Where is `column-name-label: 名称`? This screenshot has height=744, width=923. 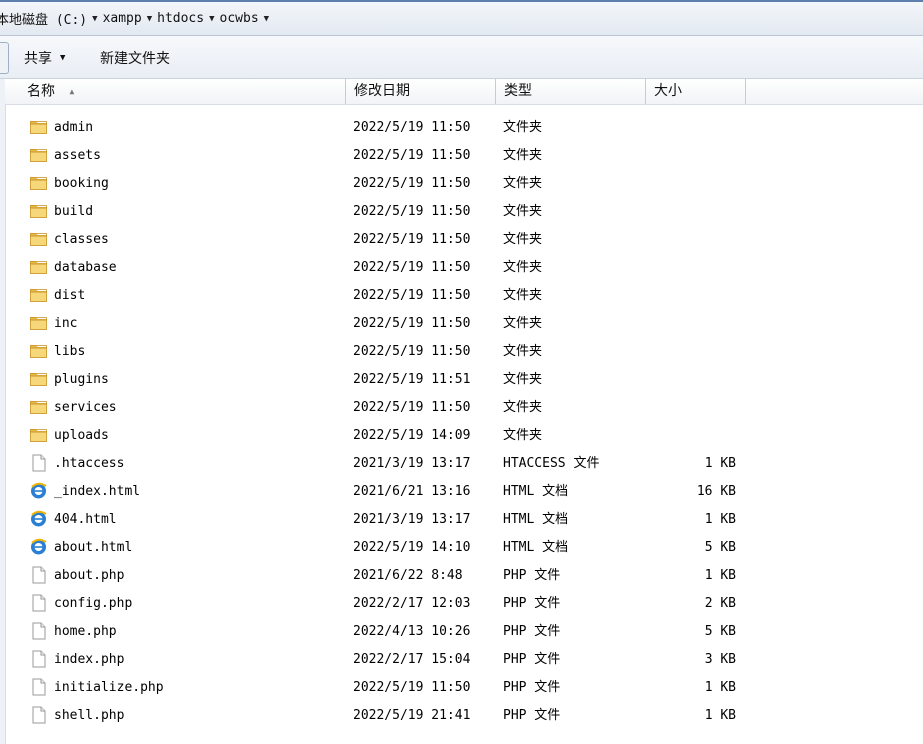
column-name-label: 名称 is located at coordinates (41, 91).